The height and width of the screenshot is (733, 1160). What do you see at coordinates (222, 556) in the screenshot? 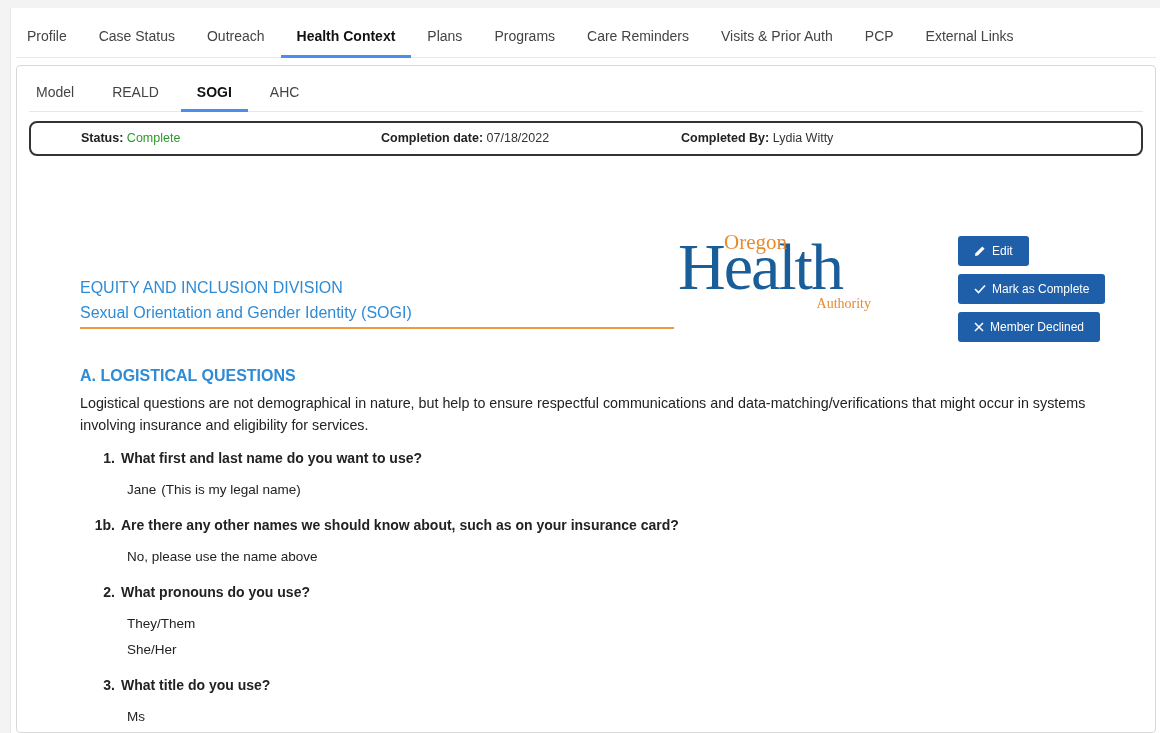
I see `answer-text: No, please use the name above` at bounding box center [222, 556].